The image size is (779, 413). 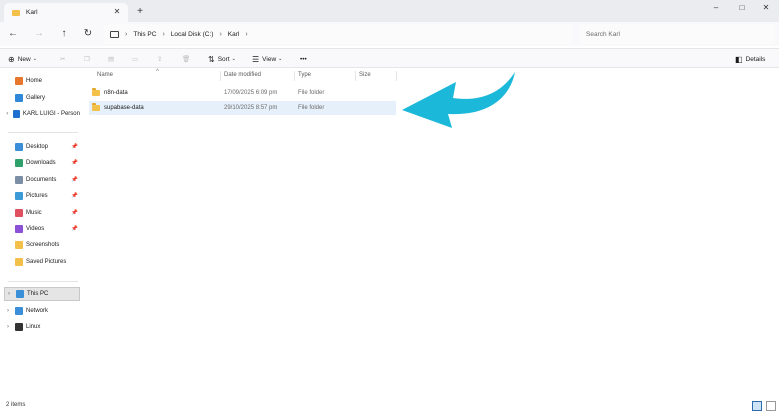 I want to click on column-header-date: Date modified, so click(x=242, y=75).